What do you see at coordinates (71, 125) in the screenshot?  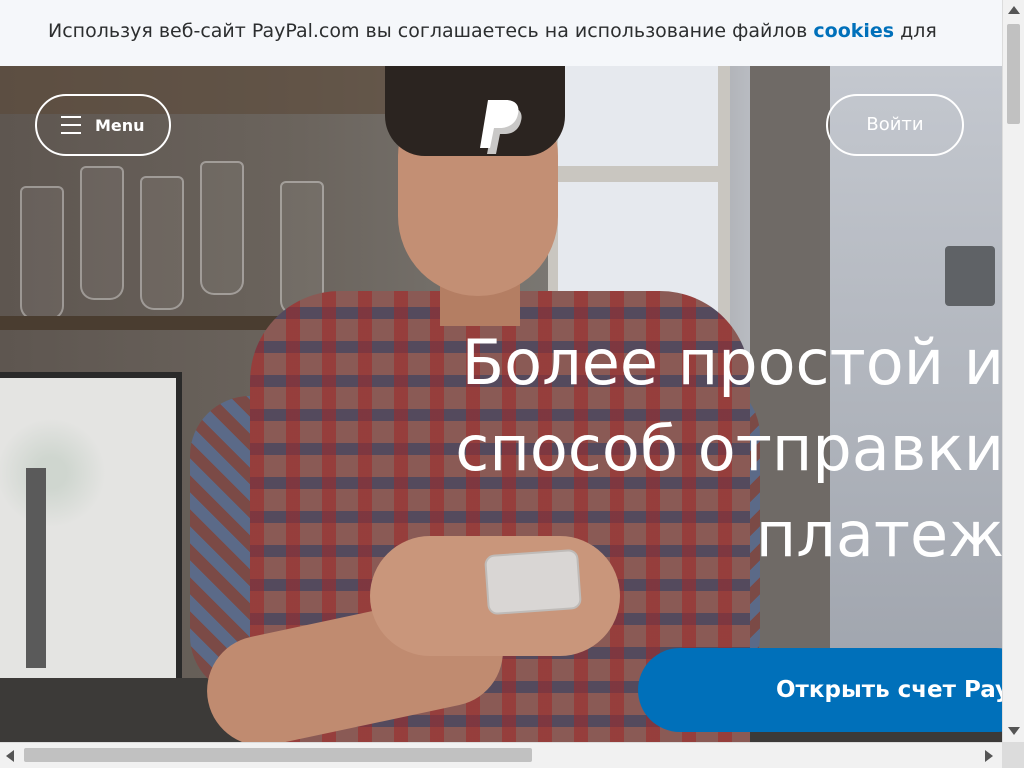 I see `hamburger-icon` at bounding box center [71, 125].